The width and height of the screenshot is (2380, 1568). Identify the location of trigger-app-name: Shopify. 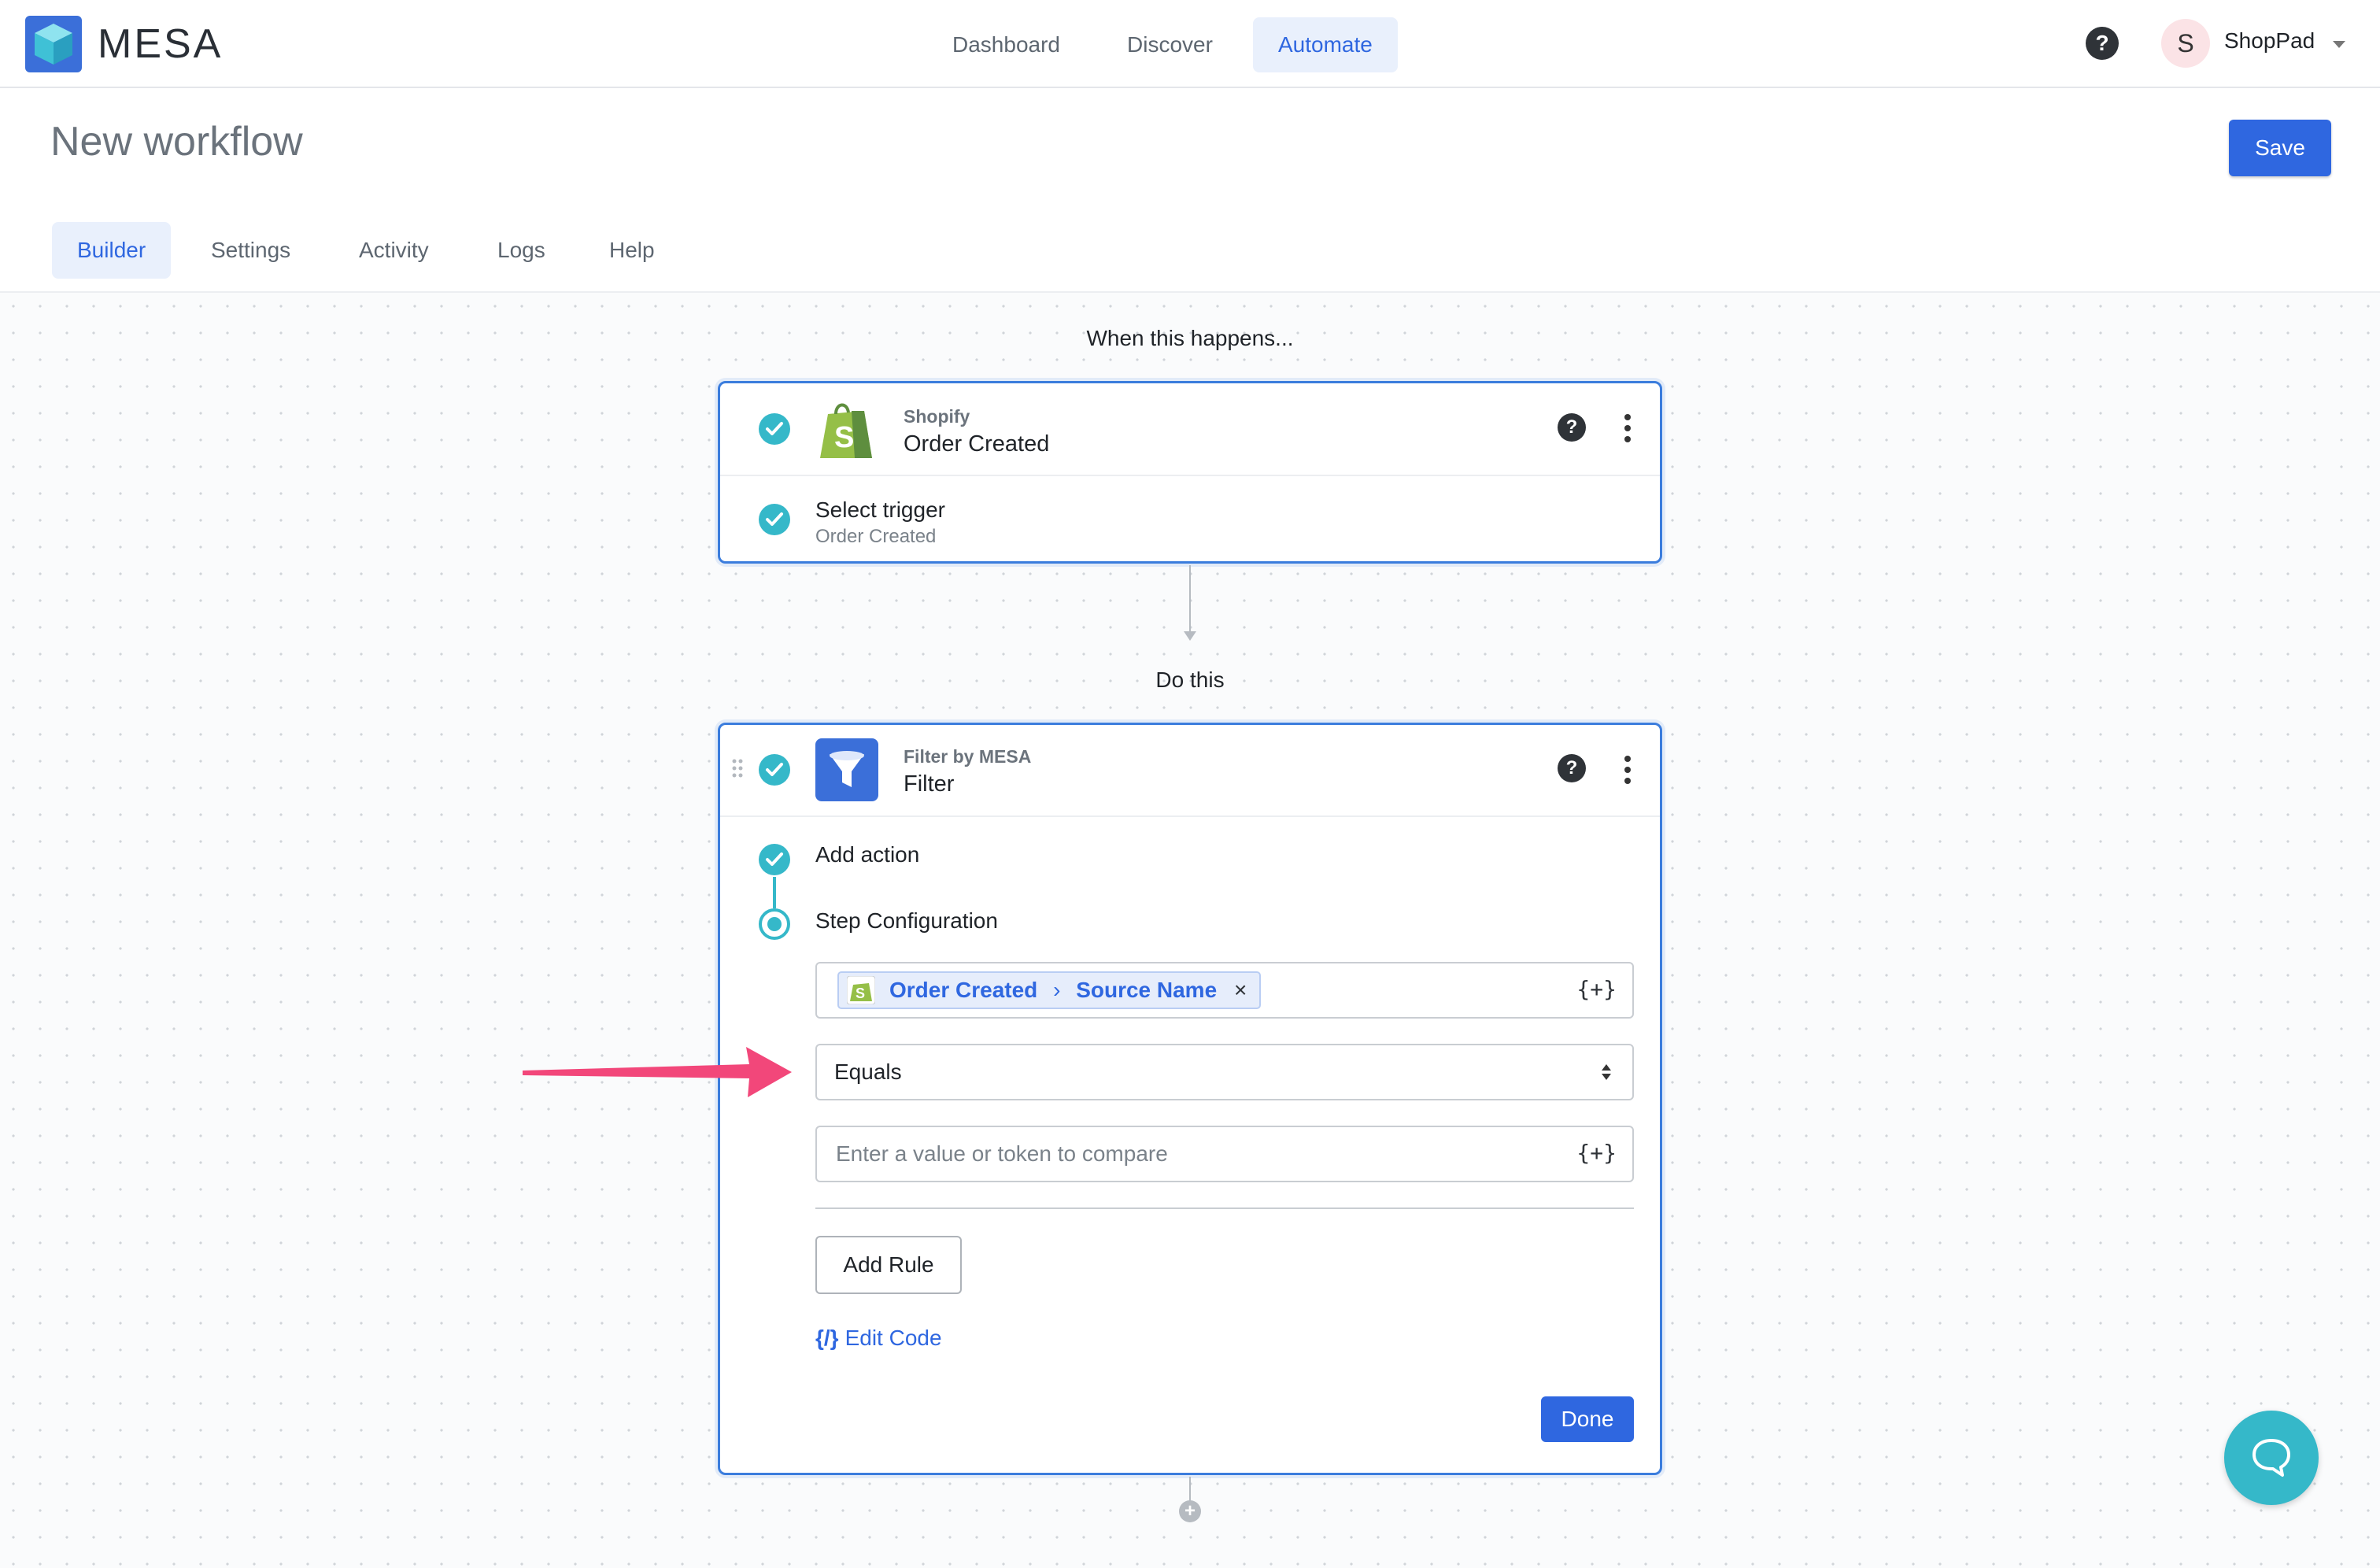
(937, 416).